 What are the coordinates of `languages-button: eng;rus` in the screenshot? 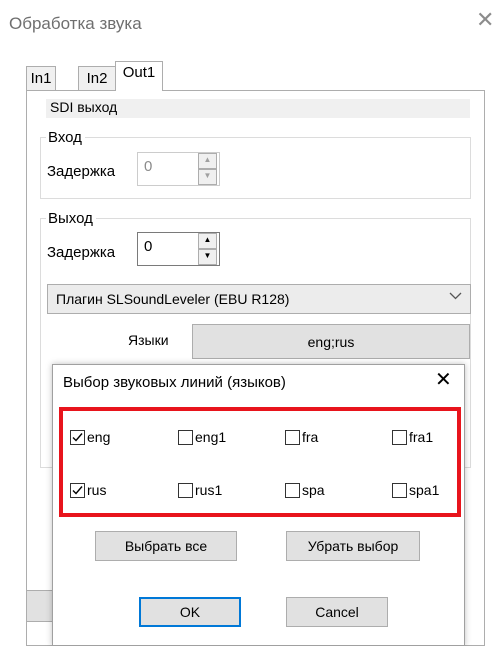 It's located at (331, 341).